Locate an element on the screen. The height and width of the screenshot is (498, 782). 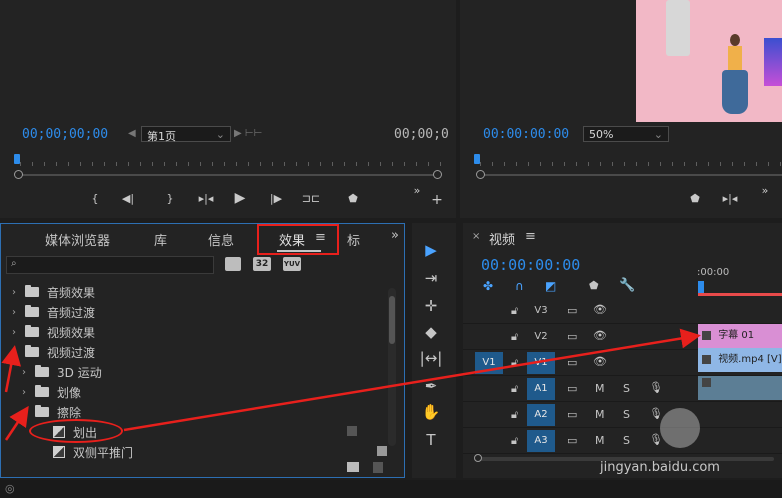
program-timecode: 00:00:00:00 is located at coordinates (526, 134).